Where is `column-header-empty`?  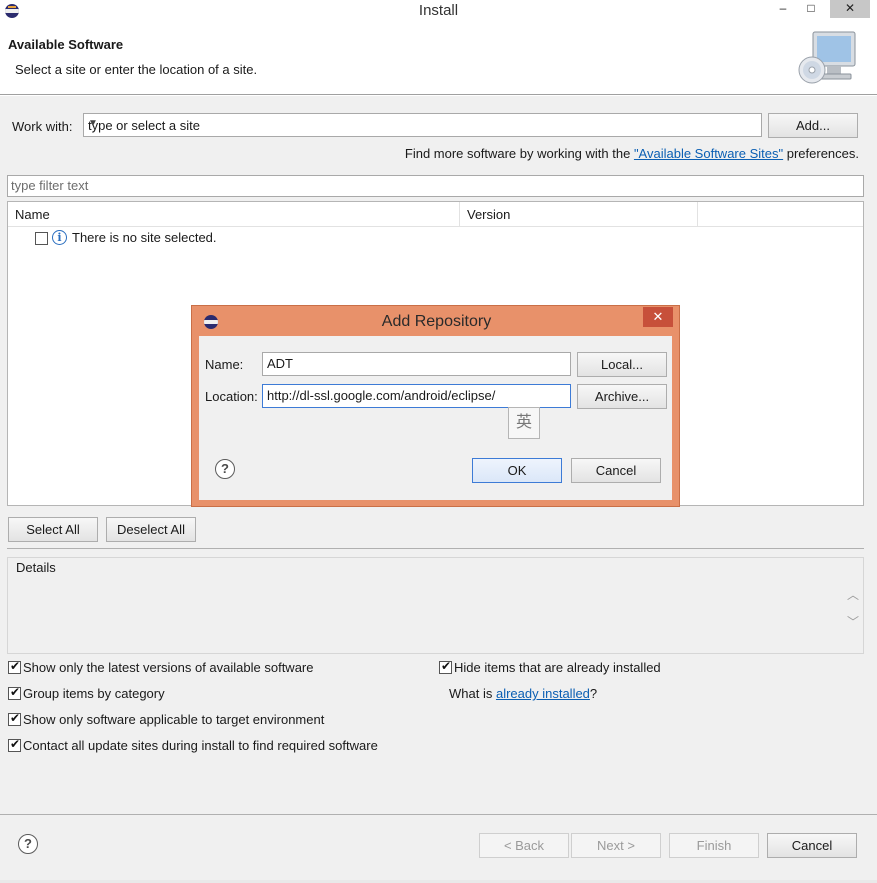 column-header-empty is located at coordinates (780, 214).